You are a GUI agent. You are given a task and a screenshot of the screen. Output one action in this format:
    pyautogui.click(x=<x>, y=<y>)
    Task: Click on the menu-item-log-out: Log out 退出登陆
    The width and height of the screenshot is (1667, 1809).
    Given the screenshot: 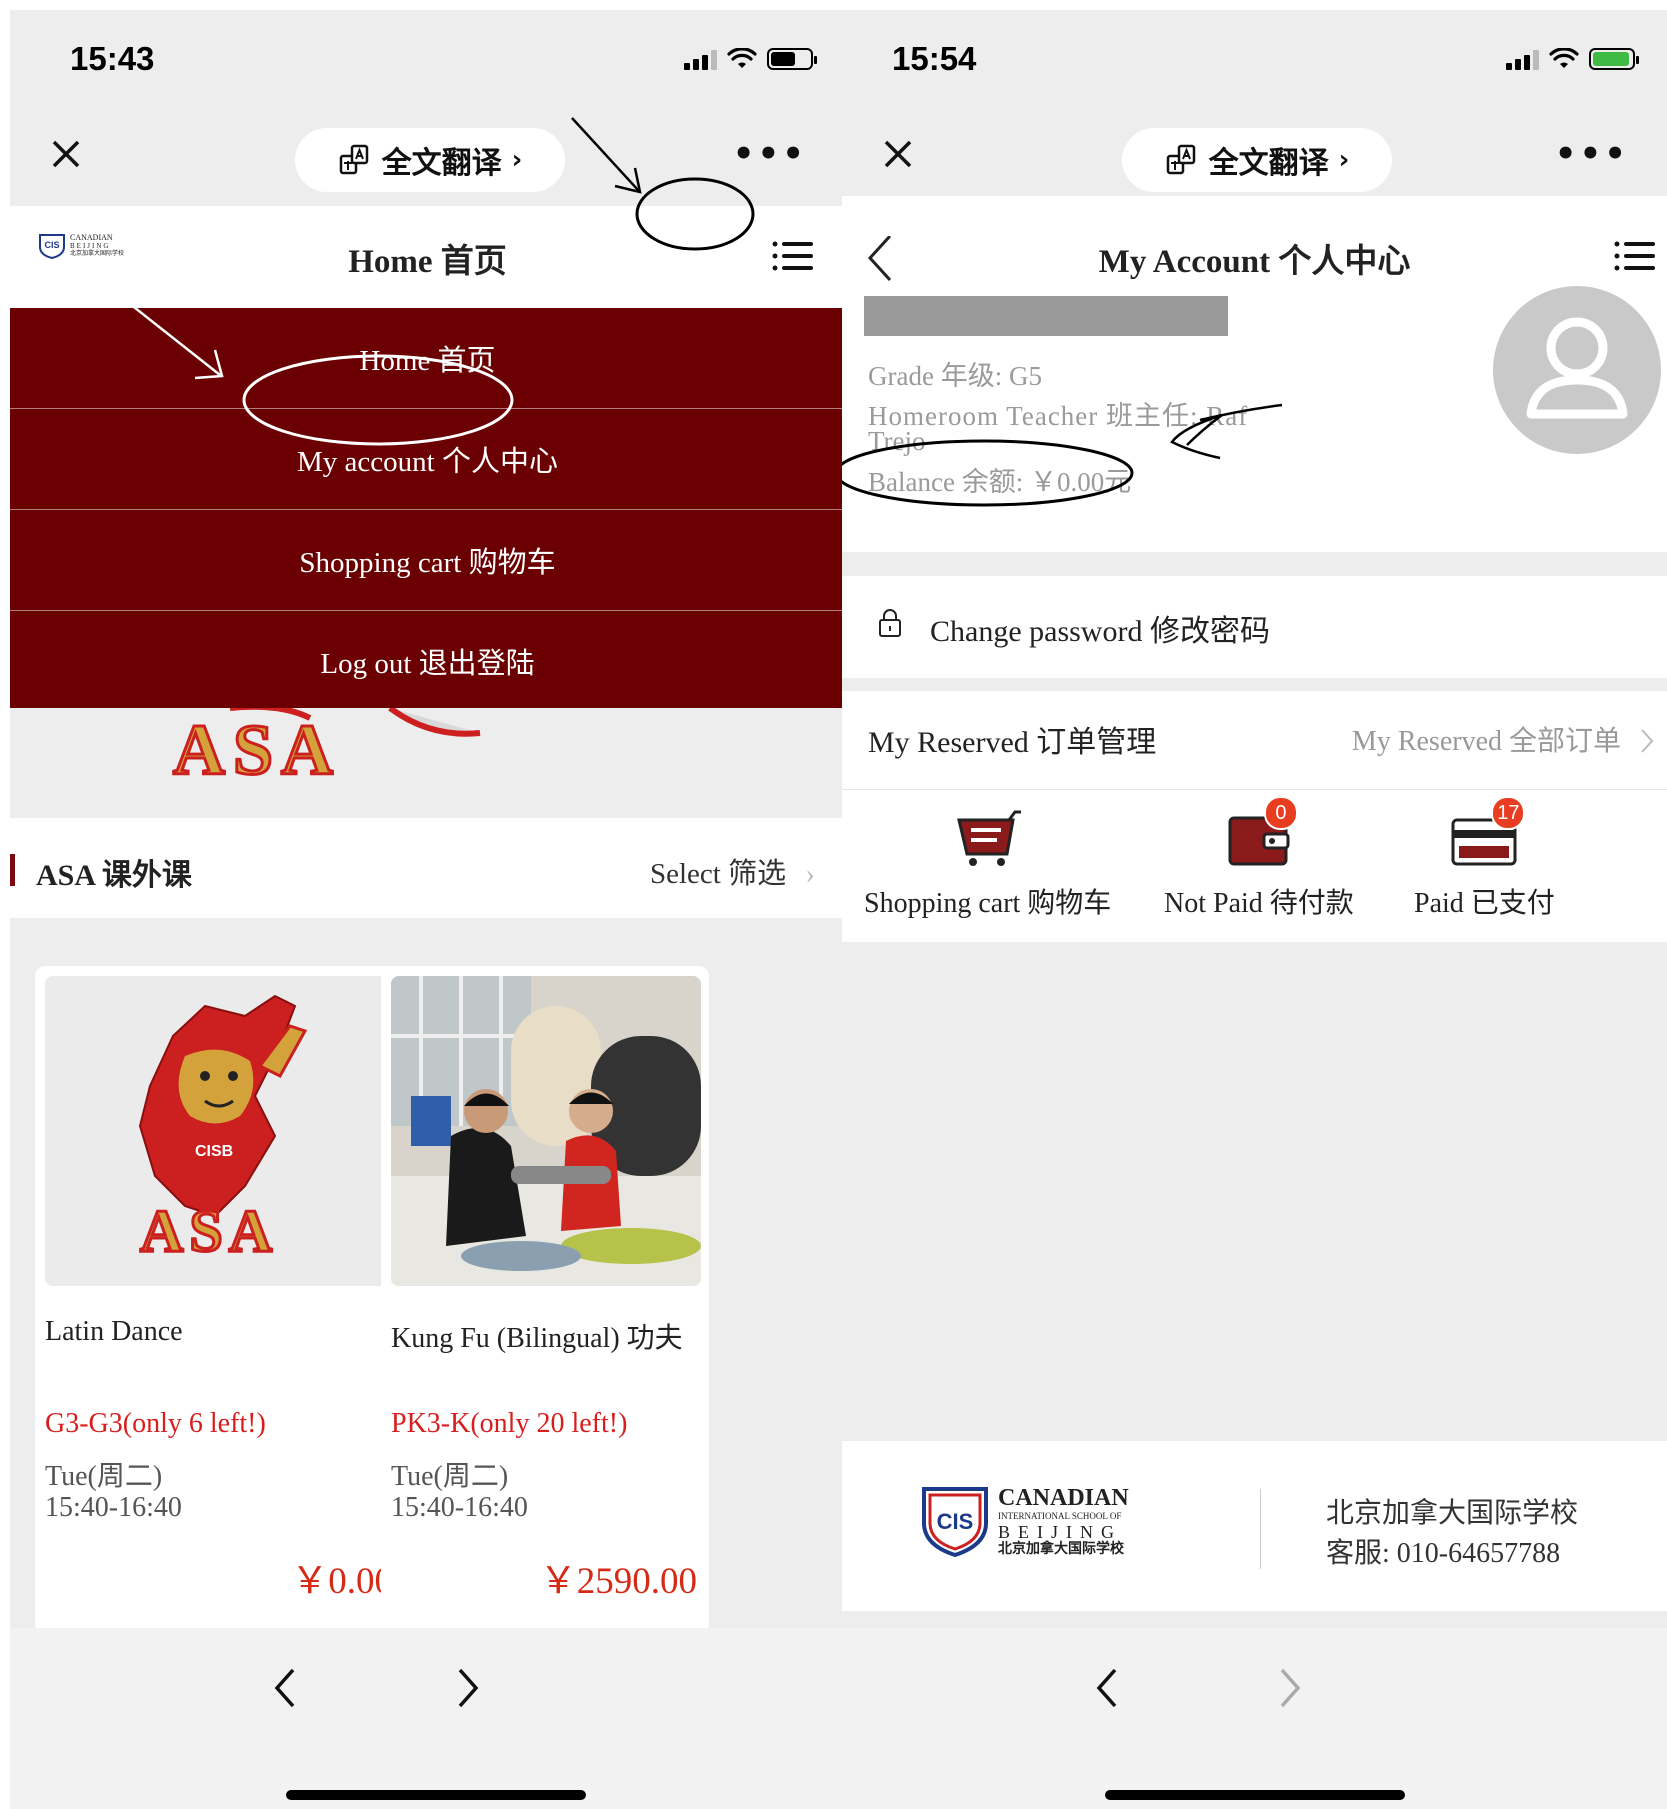 What is the action you would take?
    pyautogui.click(x=427, y=661)
    